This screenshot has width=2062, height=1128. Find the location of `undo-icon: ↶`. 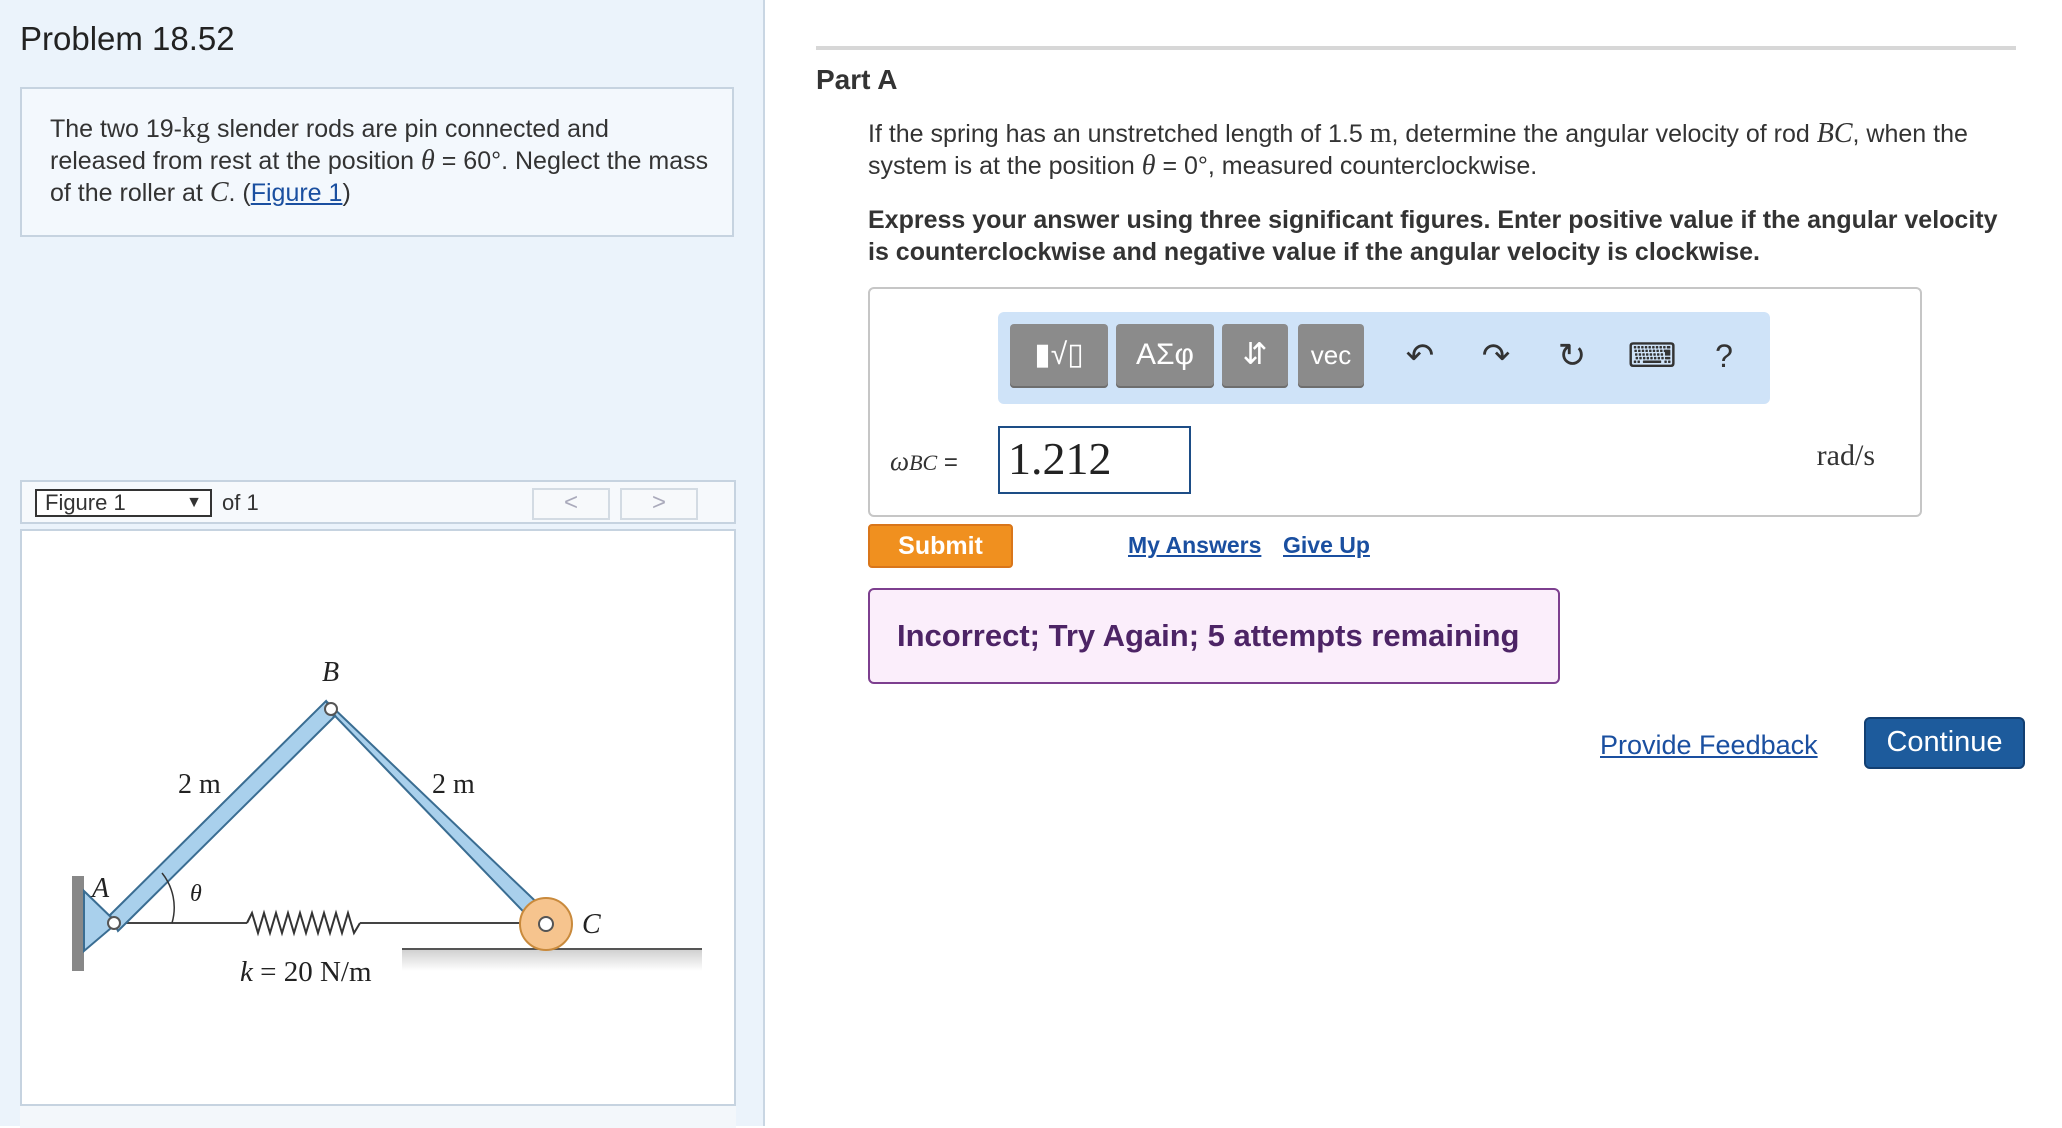

undo-icon: ↶ is located at coordinates (1420, 356).